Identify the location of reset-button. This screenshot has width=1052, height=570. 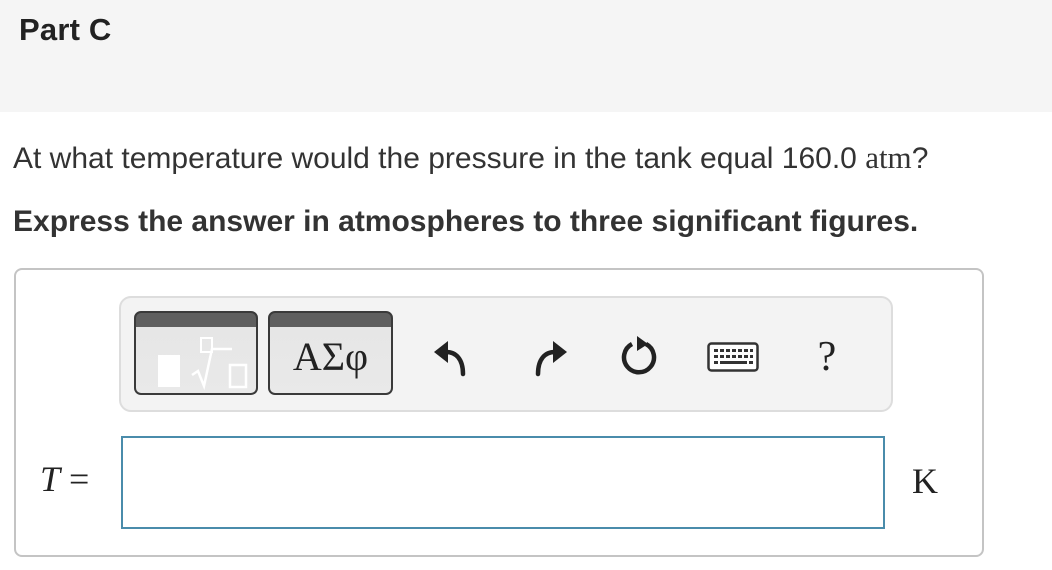
(639, 357).